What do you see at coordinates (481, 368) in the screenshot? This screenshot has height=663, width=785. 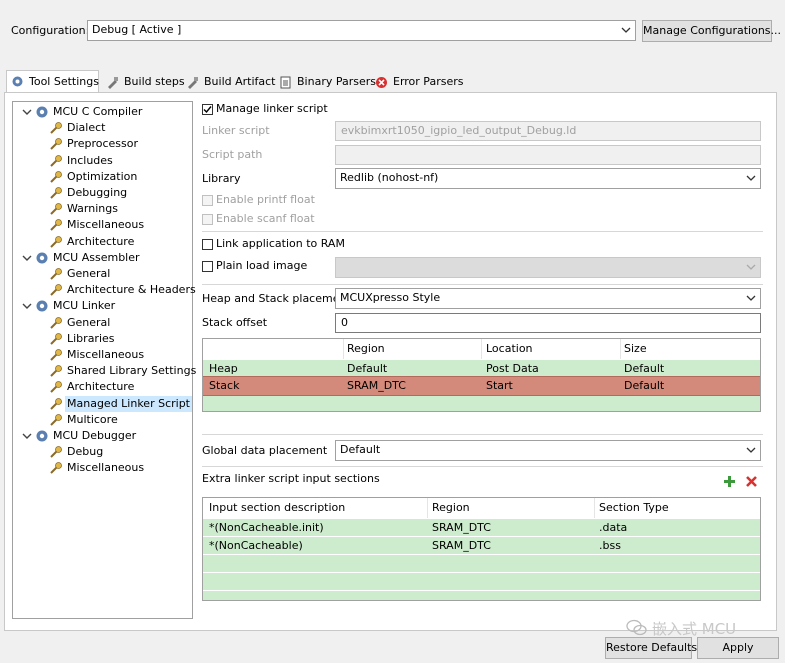 I see `table-row: Heap Default Post Data Default` at bounding box center [481, 368].